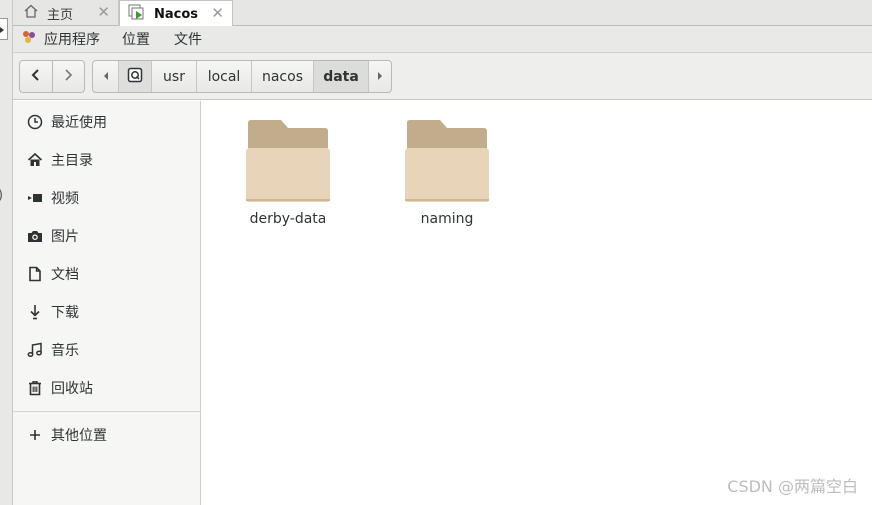 The width and height of the screenshot is (872, 505). What do you see at coordinates (223, 76) in the screenshot?
I see `path-segment-local: local` at bounding box center [223, 76].